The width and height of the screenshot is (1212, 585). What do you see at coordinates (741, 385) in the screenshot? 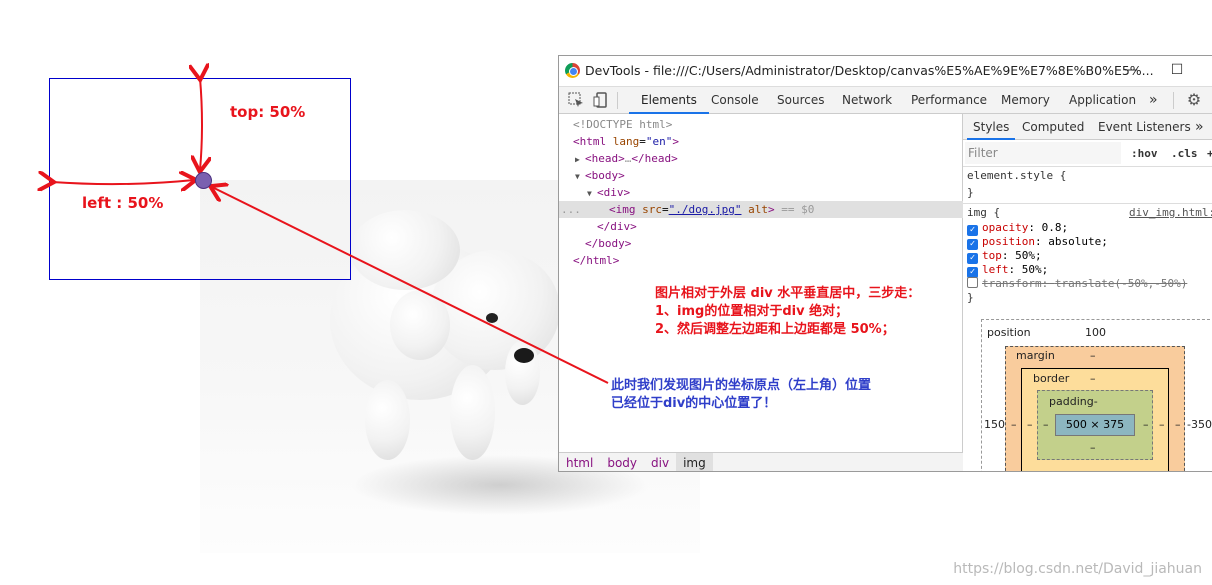
I see `note-line-1: 此时我们发现图片的坐标原点（左上角）位置` at bounding box center [741, 385].